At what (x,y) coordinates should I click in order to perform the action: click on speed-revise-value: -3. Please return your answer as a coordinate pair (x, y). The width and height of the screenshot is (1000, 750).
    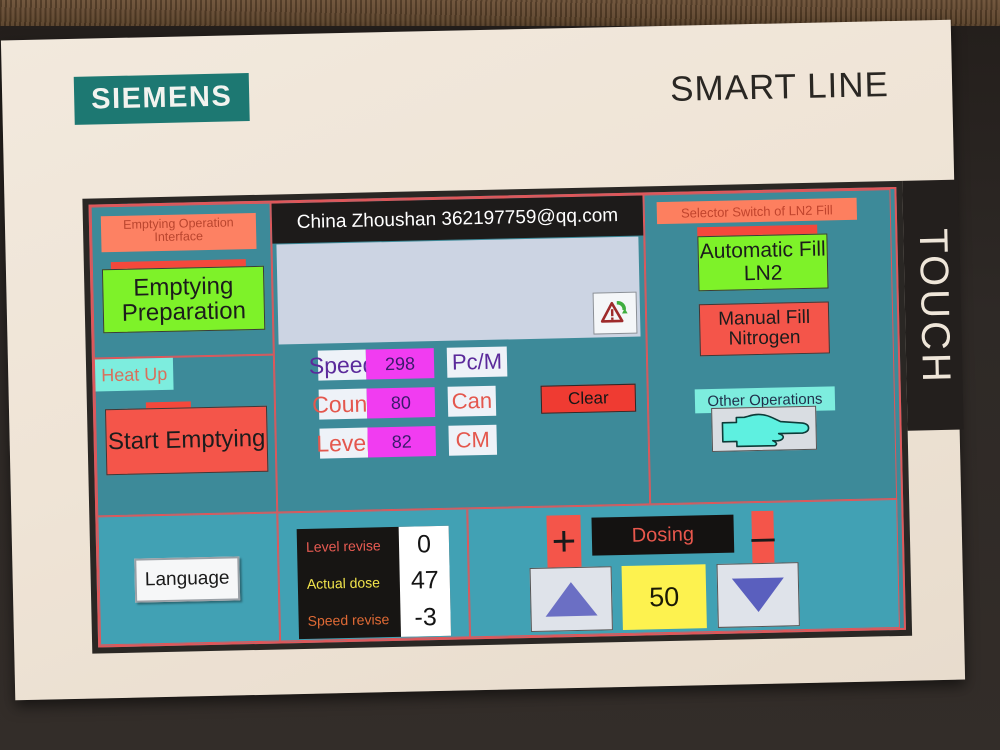
    Looking at the image, I should click on (426, 617).